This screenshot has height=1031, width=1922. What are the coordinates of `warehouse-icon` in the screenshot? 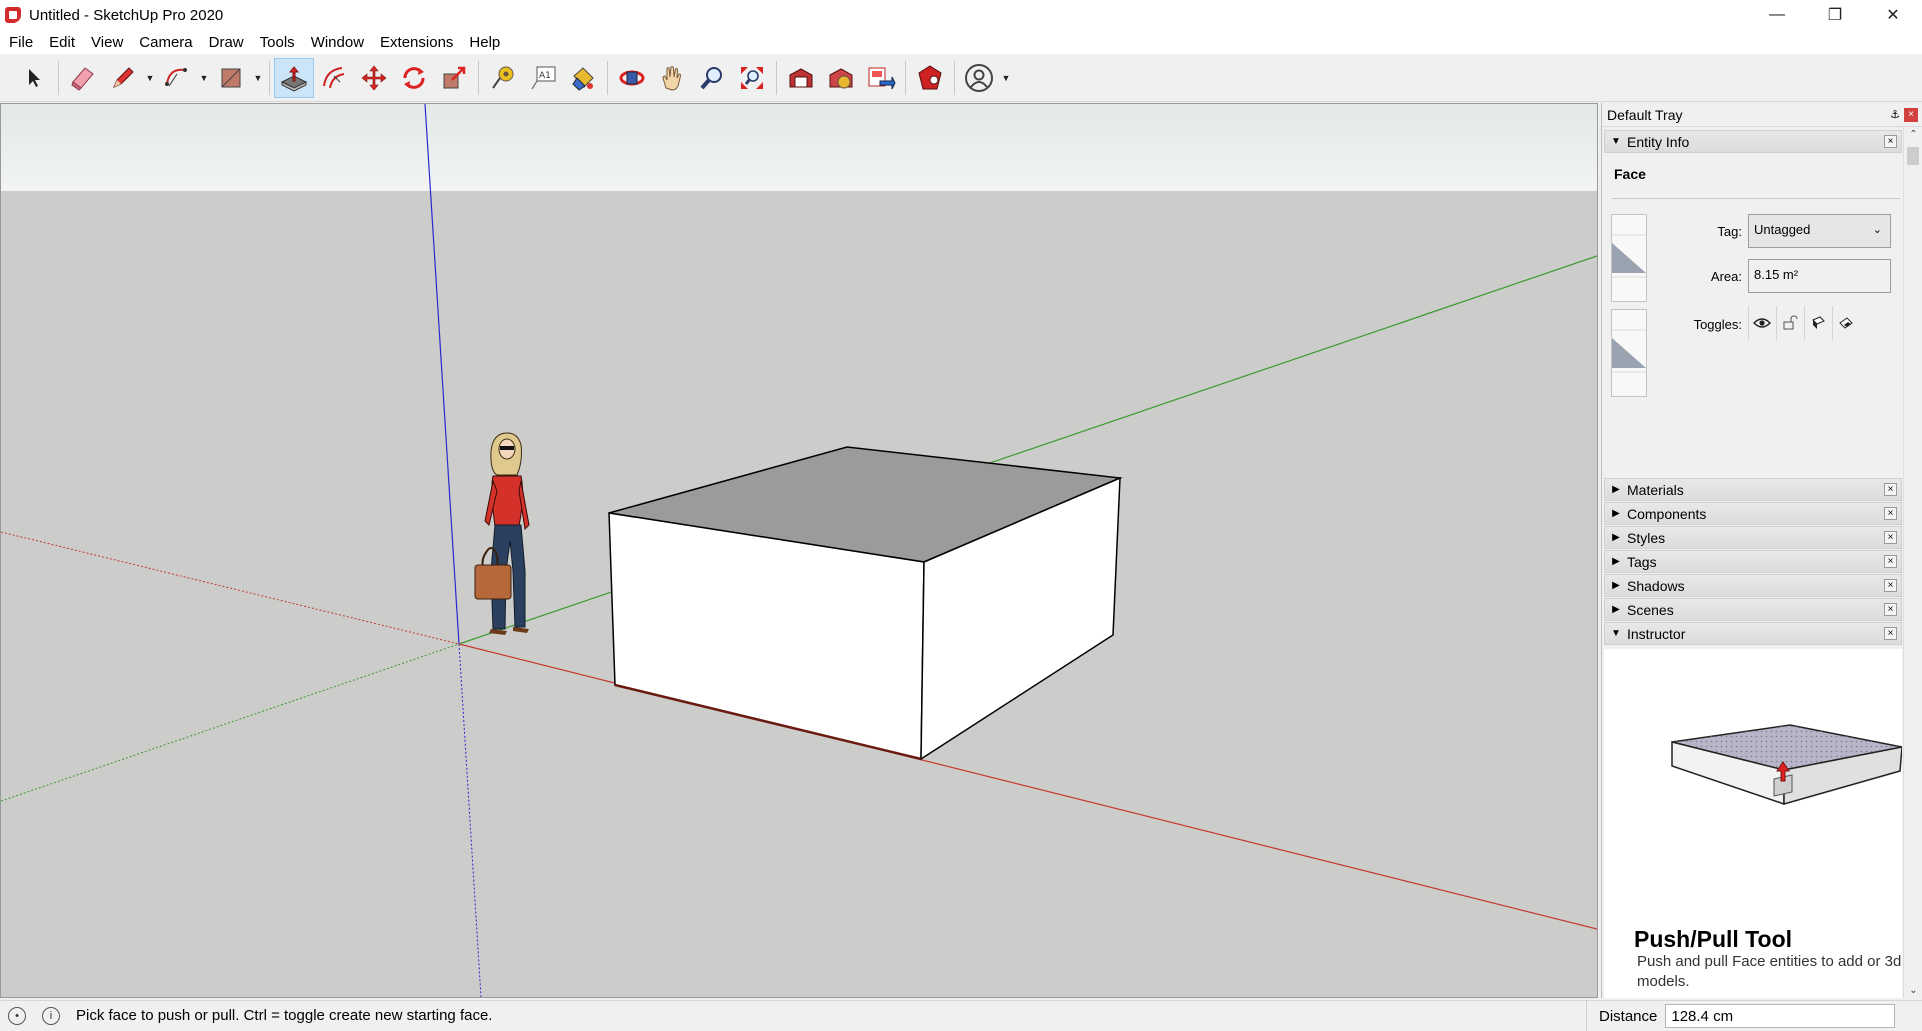 It's located at (801, 78).